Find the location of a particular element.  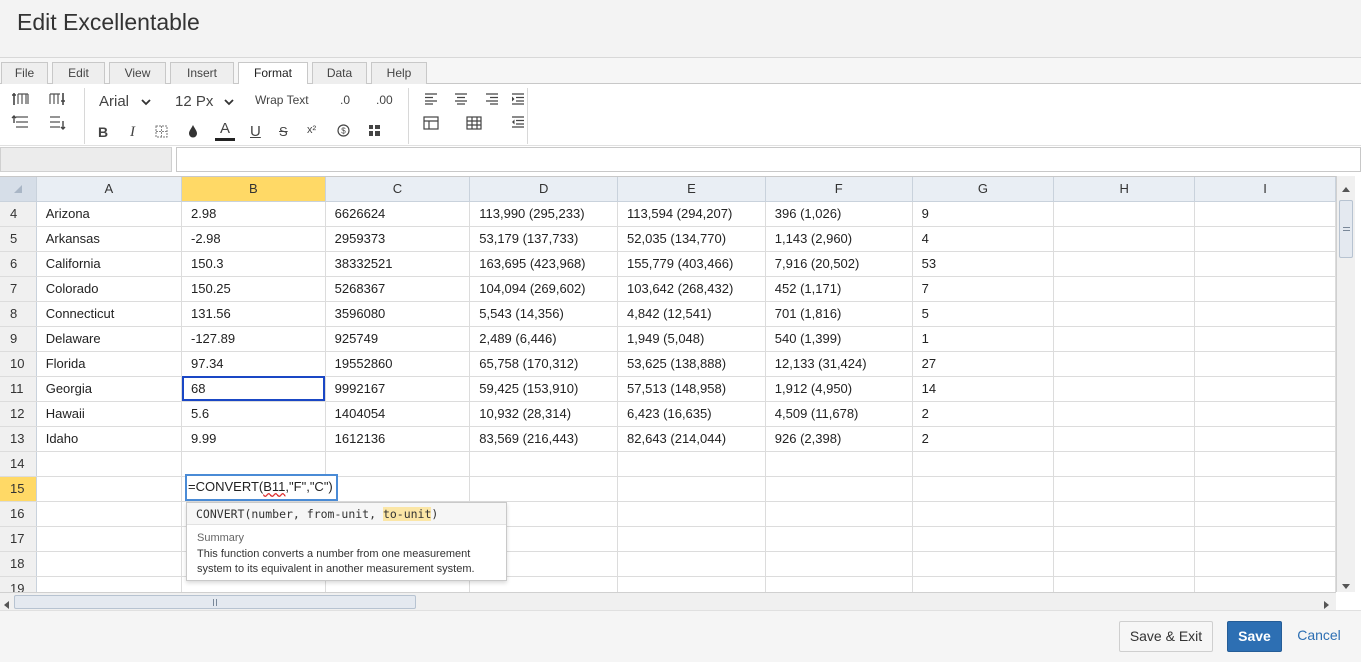

cell-h13 is located at coordinates (1124, 439).